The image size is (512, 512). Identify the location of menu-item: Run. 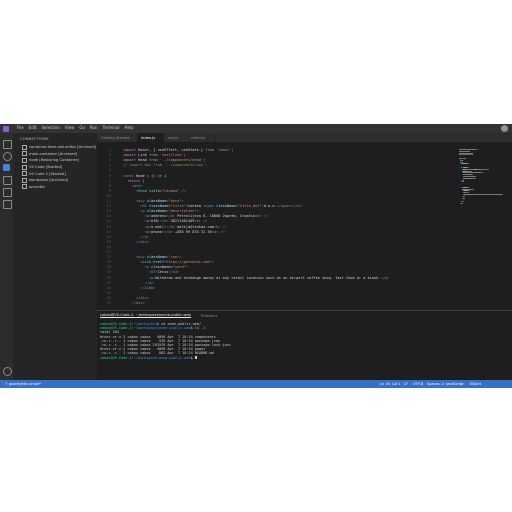
(94, 127).